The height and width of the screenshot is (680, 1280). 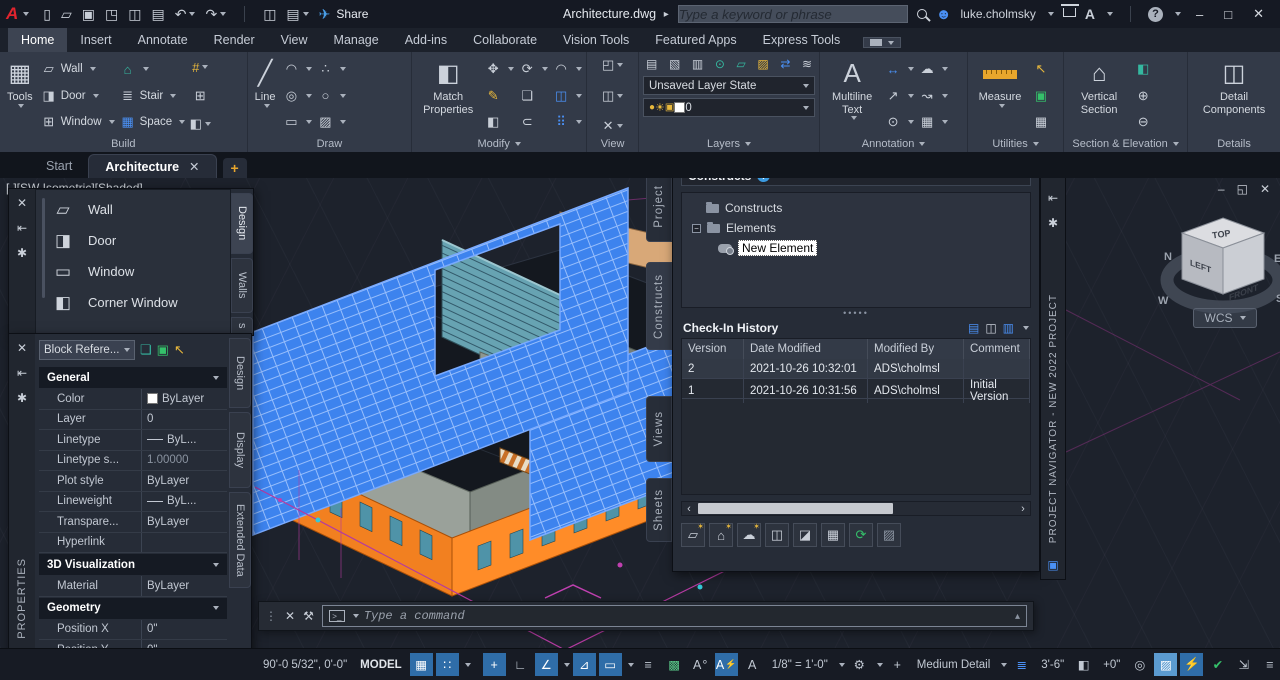 What do you see at coordinates (584, 664) in the screenshot?
I see `isodraft-toggle: ⊿` at bounding box center [584, 664].